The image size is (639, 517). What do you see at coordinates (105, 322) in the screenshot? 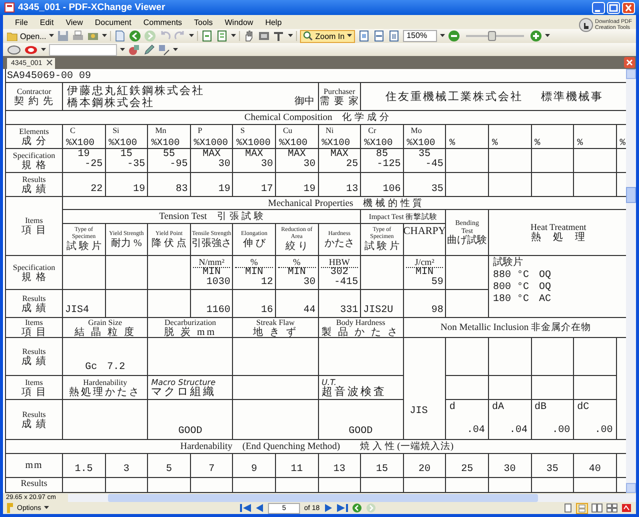
I see `column-header: Grain Size` at bounding box center [105, 322].